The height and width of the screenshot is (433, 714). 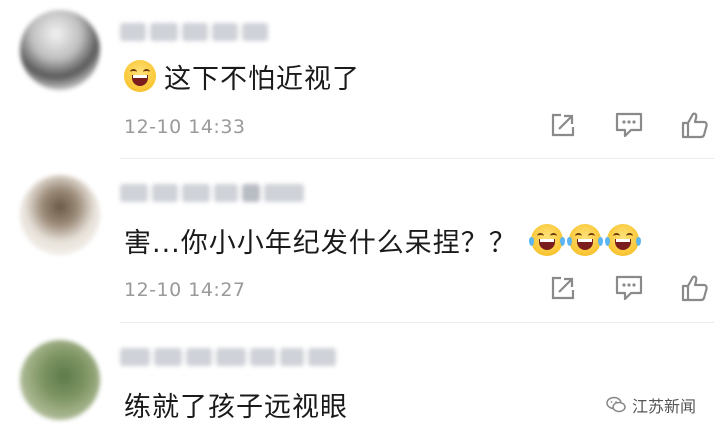 I want to click on username-blurred, so click(x=228, y=357).